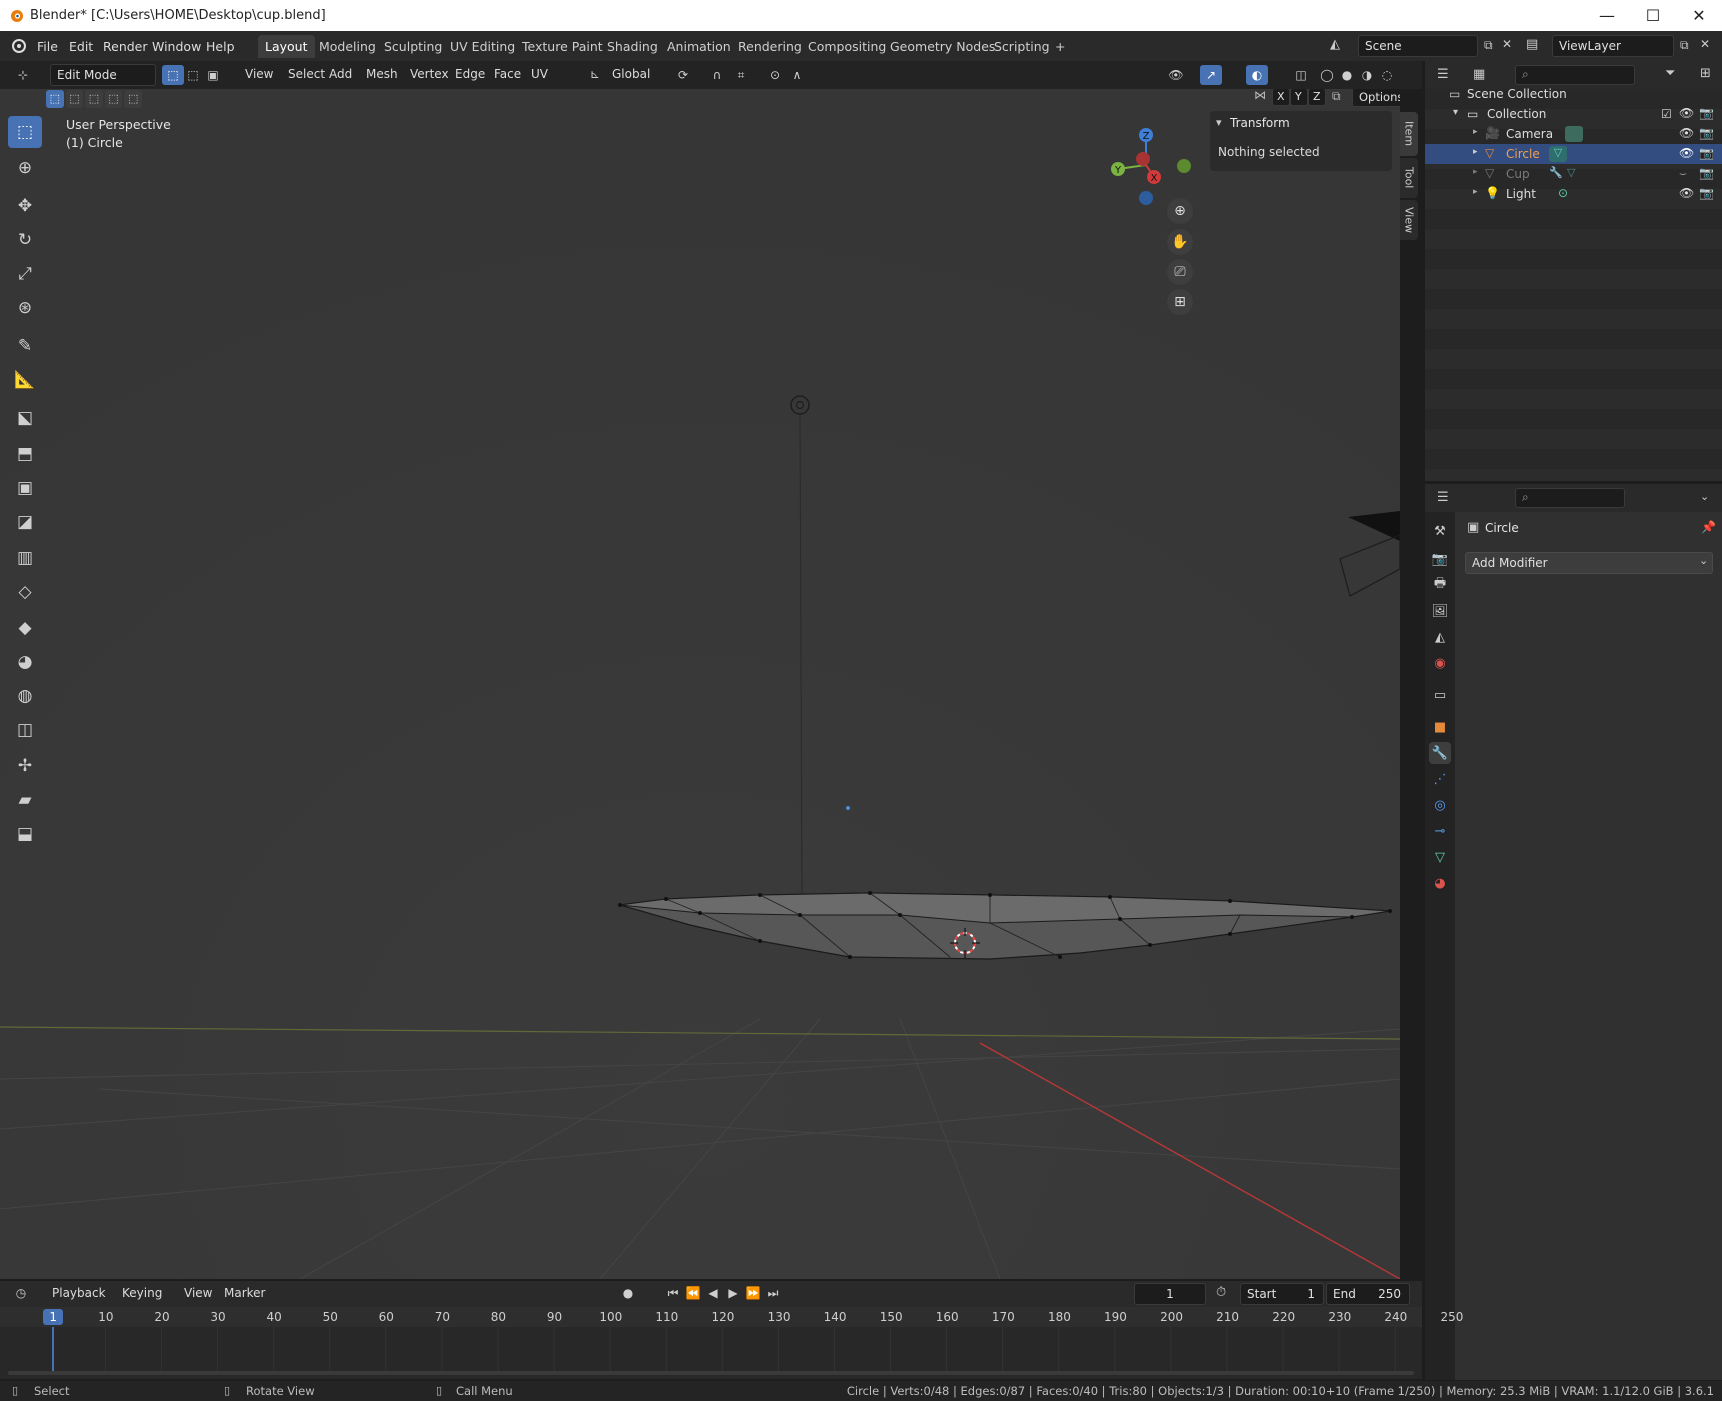  Describe the element at coordinates (1327, 75) in the screenshot. I see `wireframe-shading-icon: ◯` at that location.